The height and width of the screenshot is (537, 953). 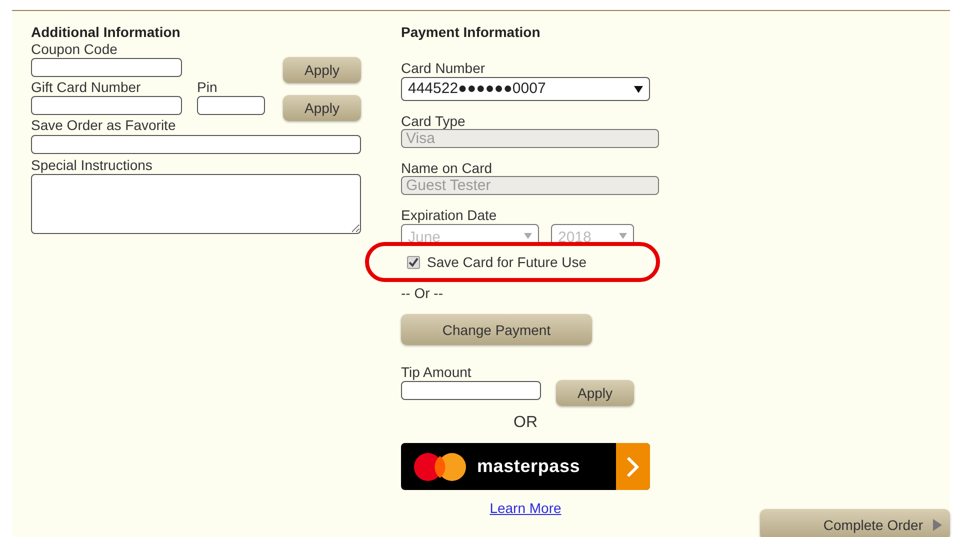 What do you see at coordinates (496, 329) in the screenshot?
I see `change-payment-button: Change Payment` at bounding box center [496, 329].